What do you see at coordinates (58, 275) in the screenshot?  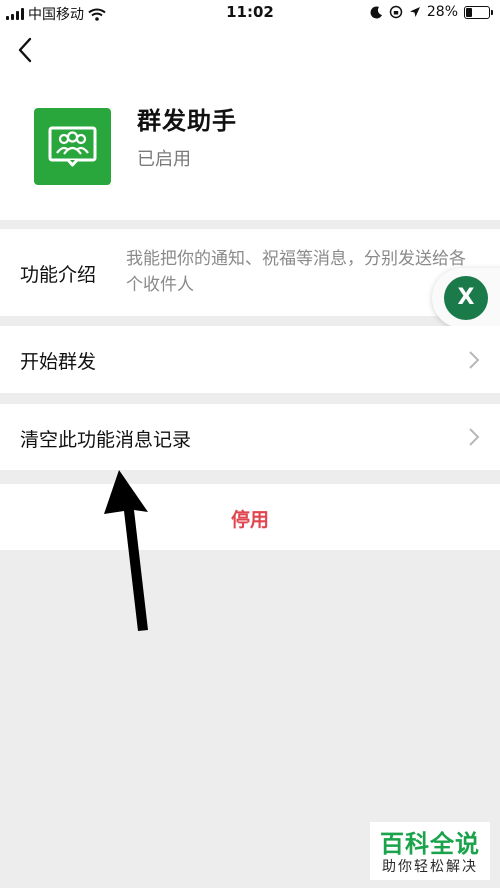 I see `intro-label: 功能介绍` at bounding box center [58, 275].